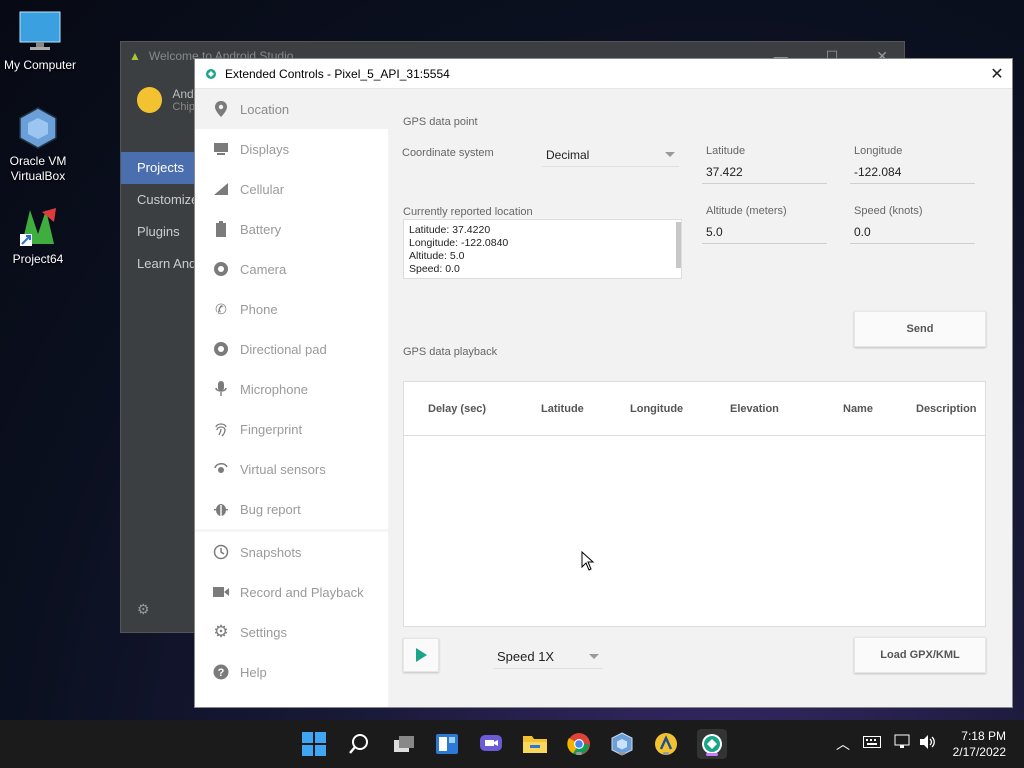 The height and width of the screenshot is (768, 1024). What do you see at coordinates (158, 232) in the screenshot?
I see `nav-plugins: Plugins` at bounding box center [158, 232].